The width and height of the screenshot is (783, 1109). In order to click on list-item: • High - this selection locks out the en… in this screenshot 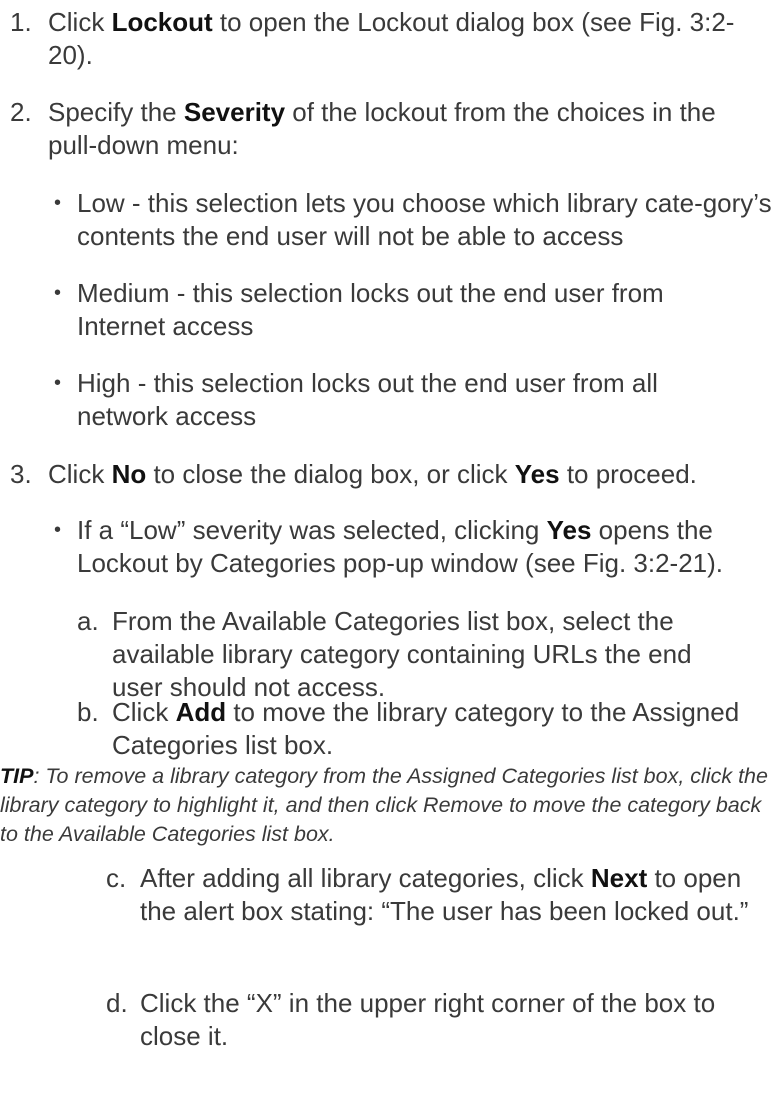, I will do `click(391, 400)`.